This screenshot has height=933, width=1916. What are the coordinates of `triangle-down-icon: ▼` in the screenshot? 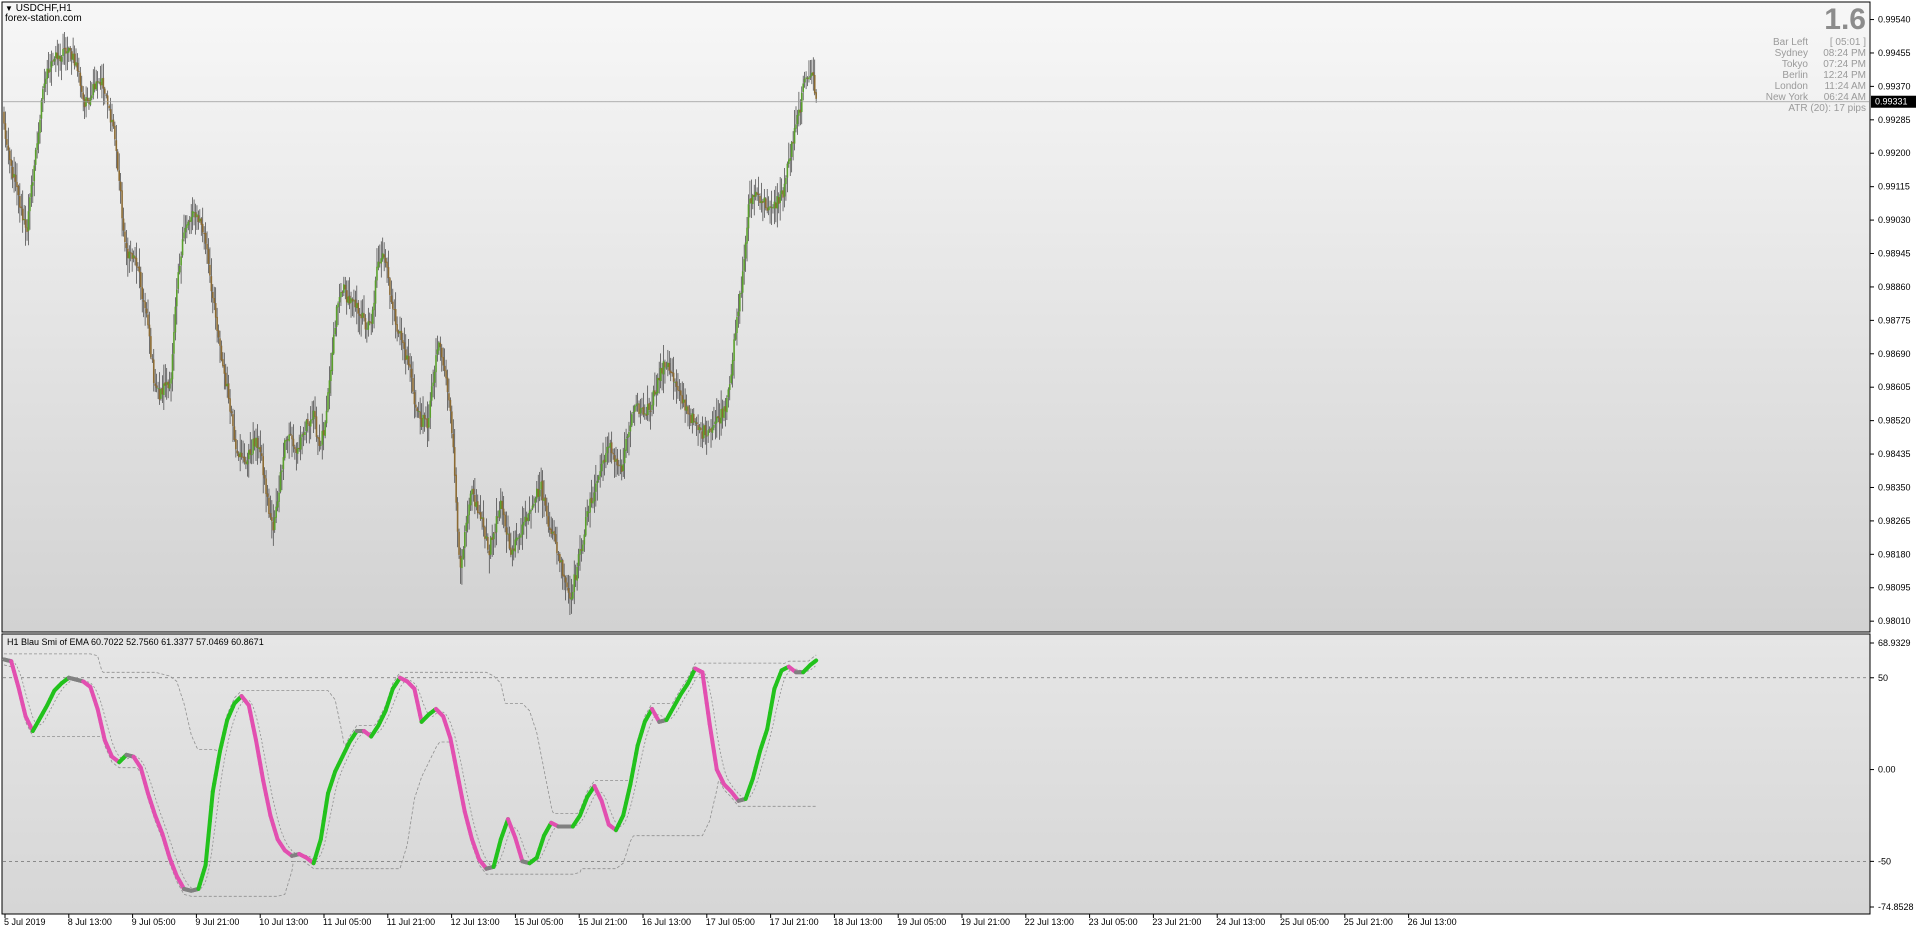 It's located at (9, 8).